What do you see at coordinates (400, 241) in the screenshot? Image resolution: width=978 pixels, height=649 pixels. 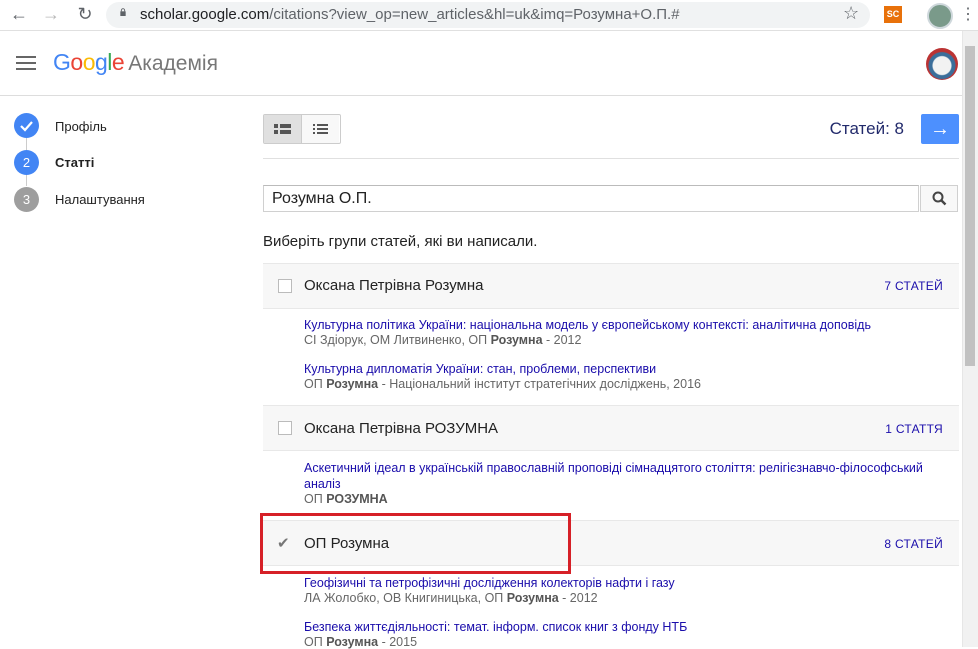 I see `instruction-text: Виберіть групи статей, які ви написали.` at bounding box center [400, 241].